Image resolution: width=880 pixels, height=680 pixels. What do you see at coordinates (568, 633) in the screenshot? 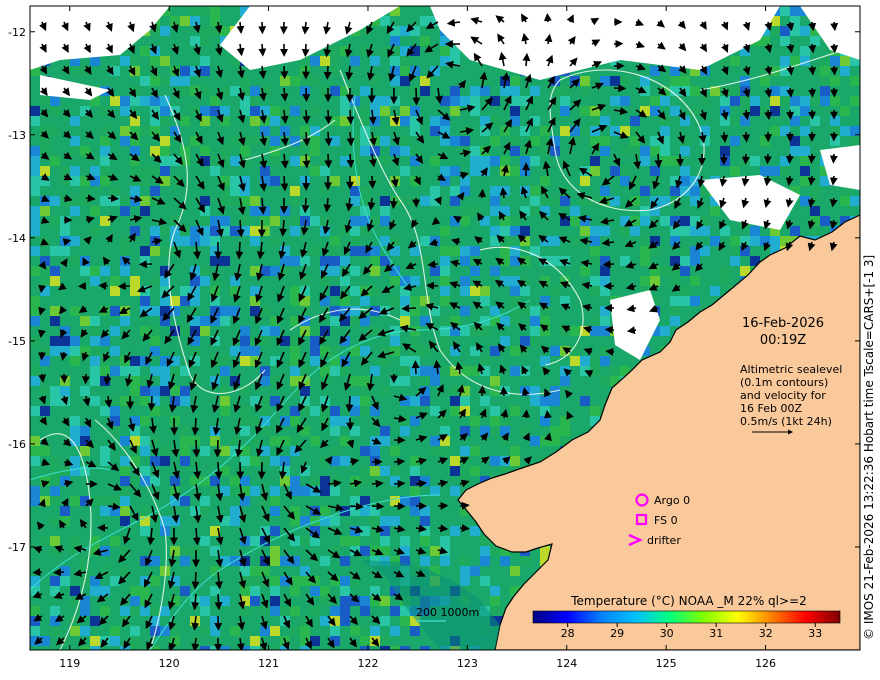
I see `colorbar-tick-label: 28` at bounding box center [568, 633].